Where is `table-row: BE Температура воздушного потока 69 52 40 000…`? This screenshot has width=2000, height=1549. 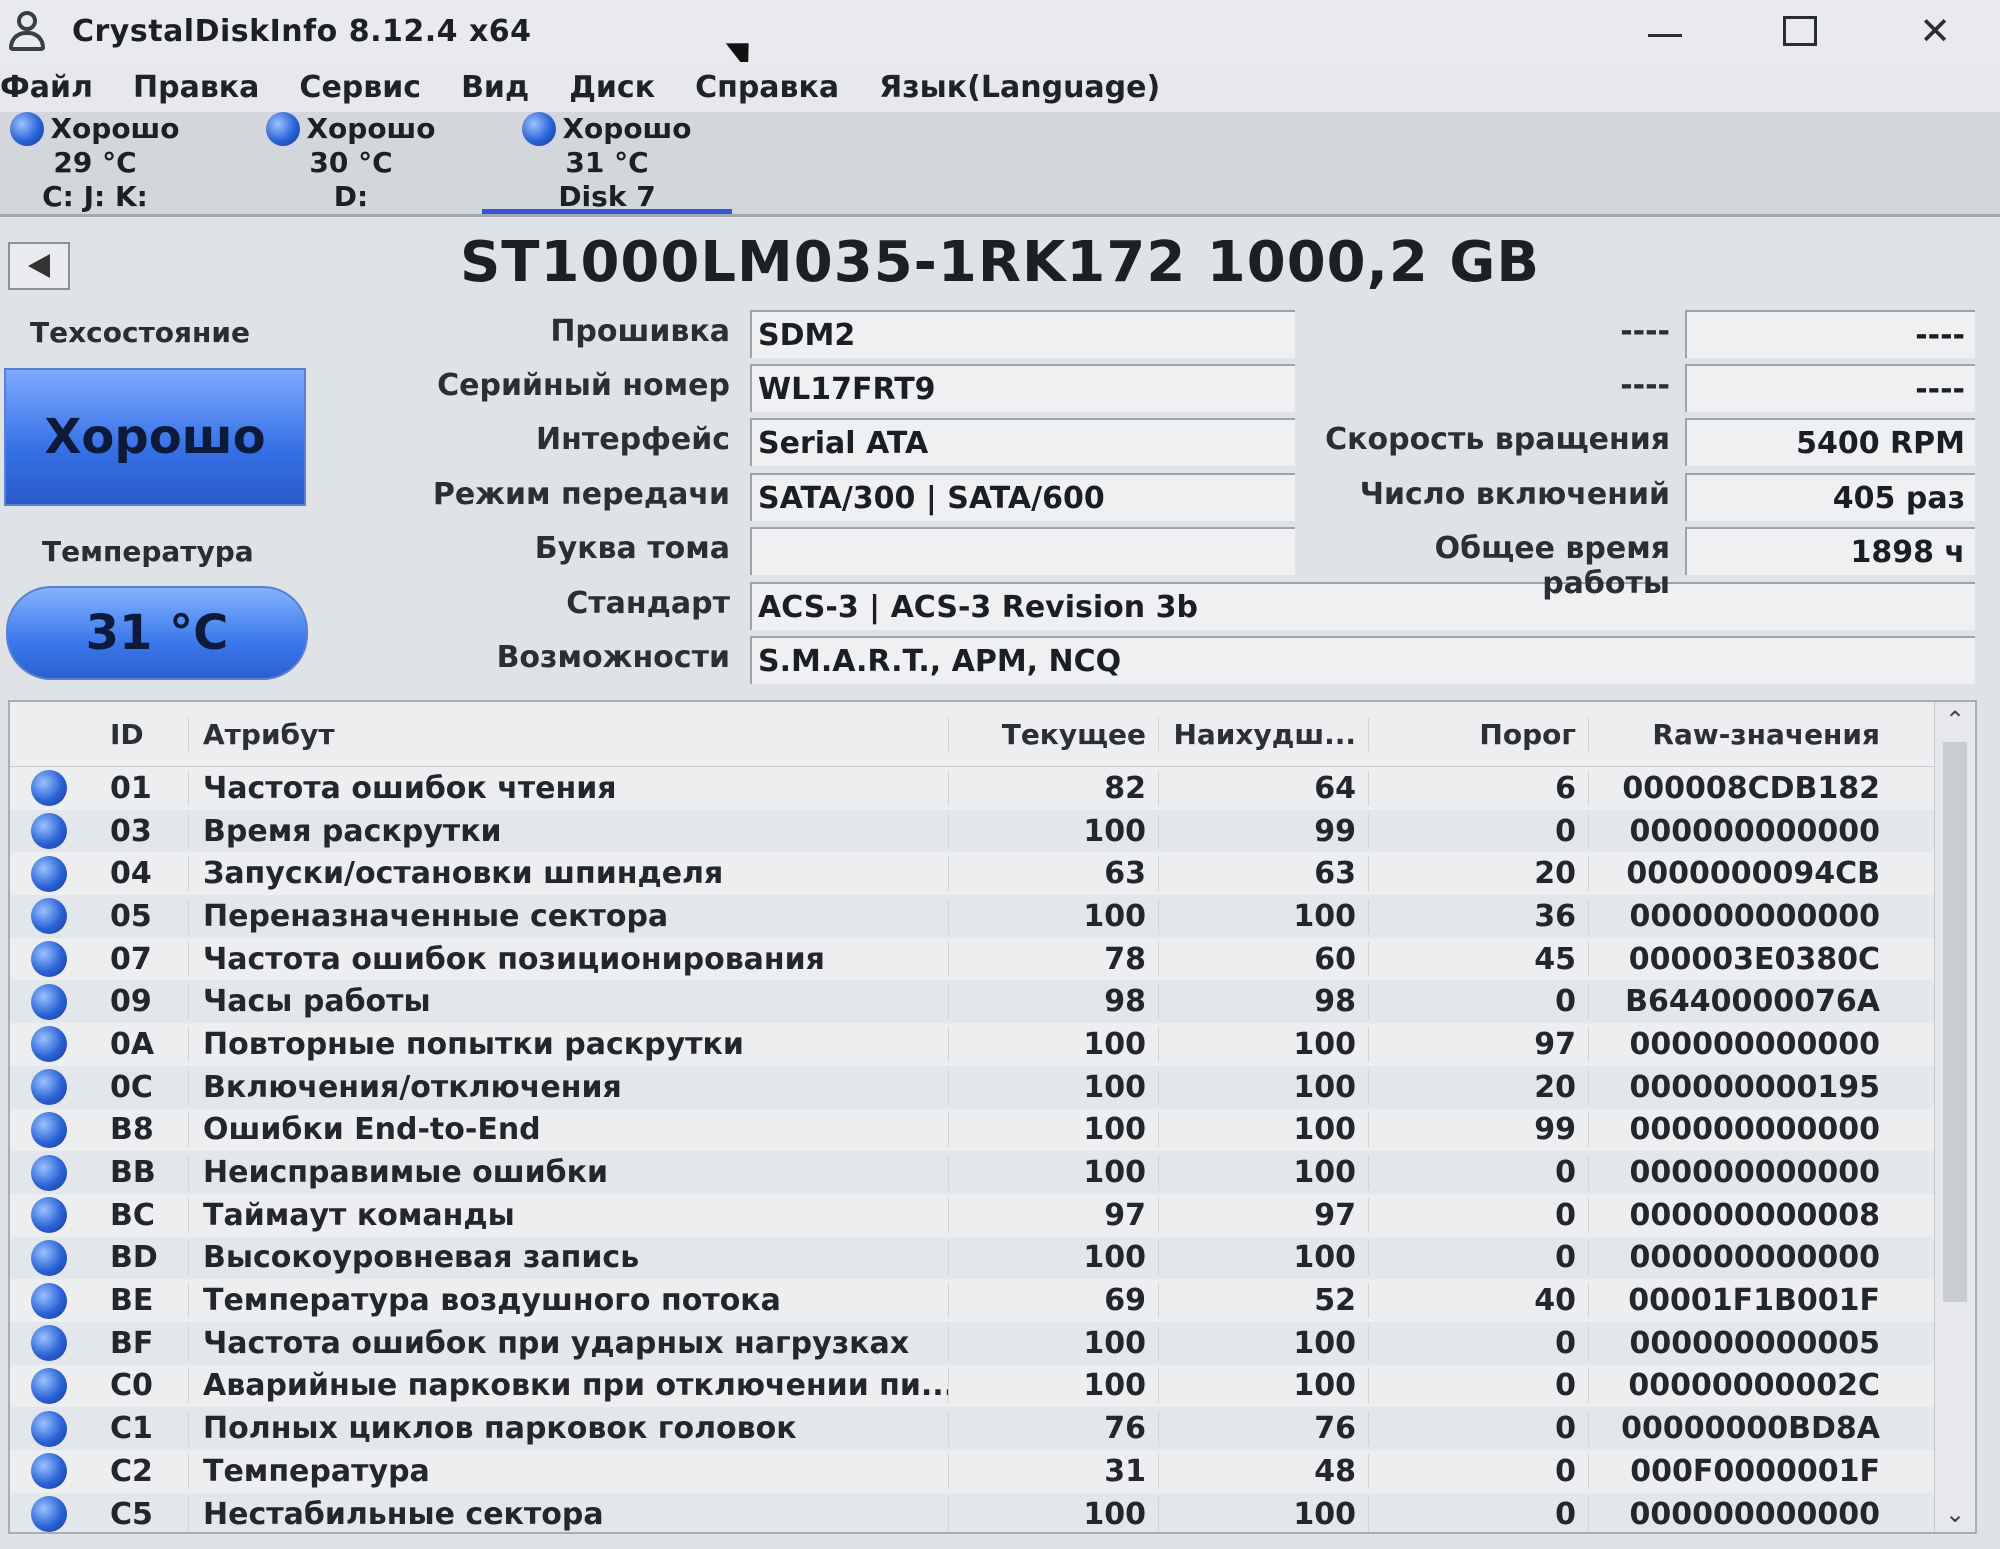 table-row: BE Температура воздушного потока 69 52 40 000… is located at coordinates (992, 1300).